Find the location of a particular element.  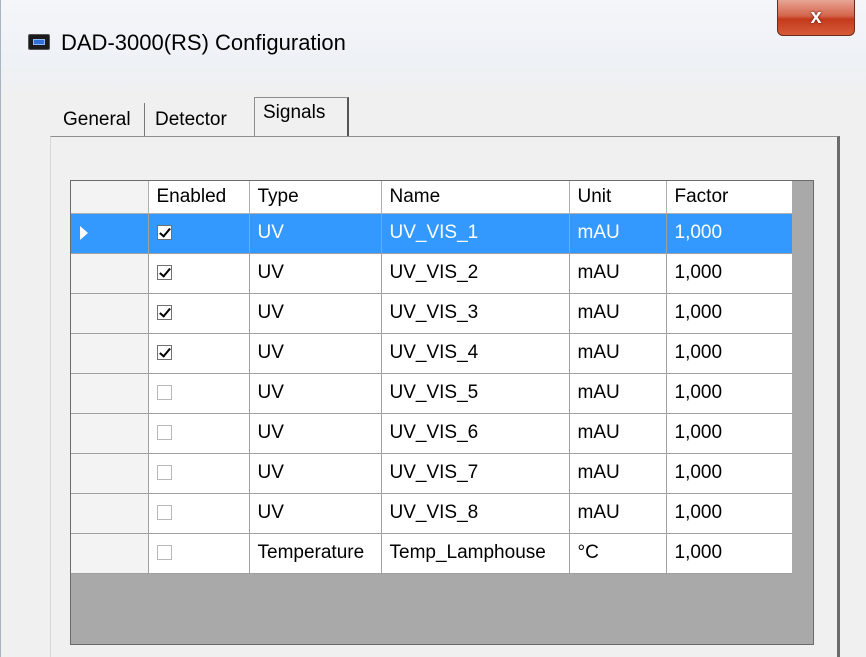

table-row: UV UV_VIS_2 mAU 1,000 is located at coordinates (432, 273).